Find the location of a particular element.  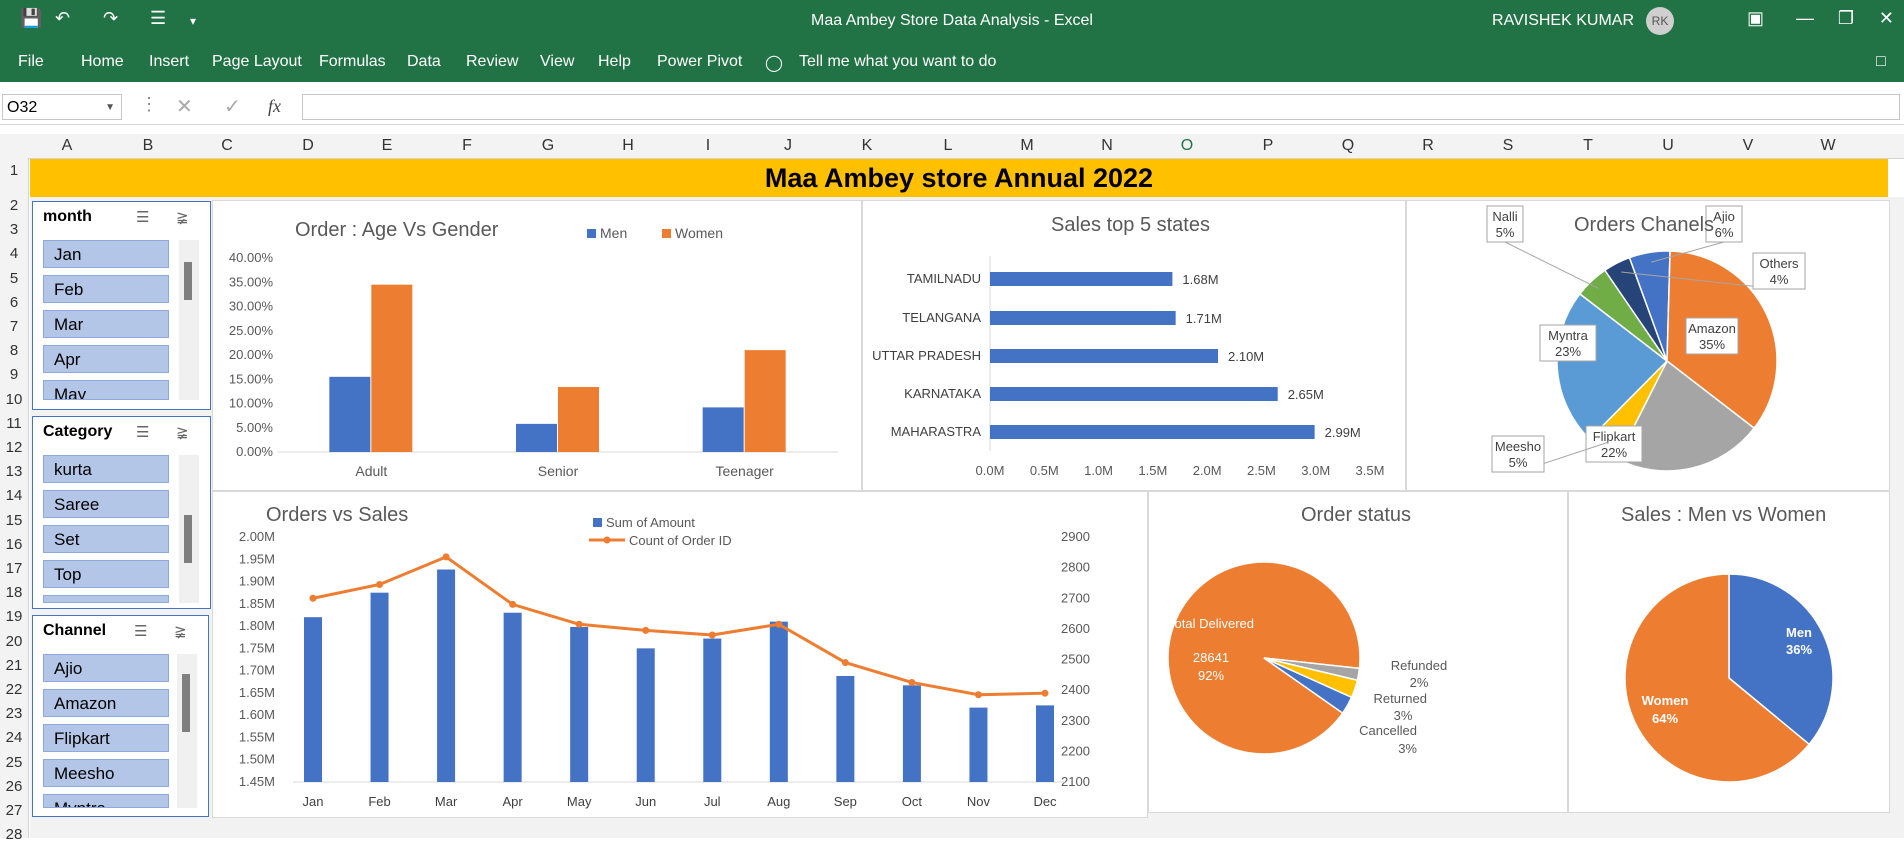

tab-home: Home is located at coordinates (102, 62).